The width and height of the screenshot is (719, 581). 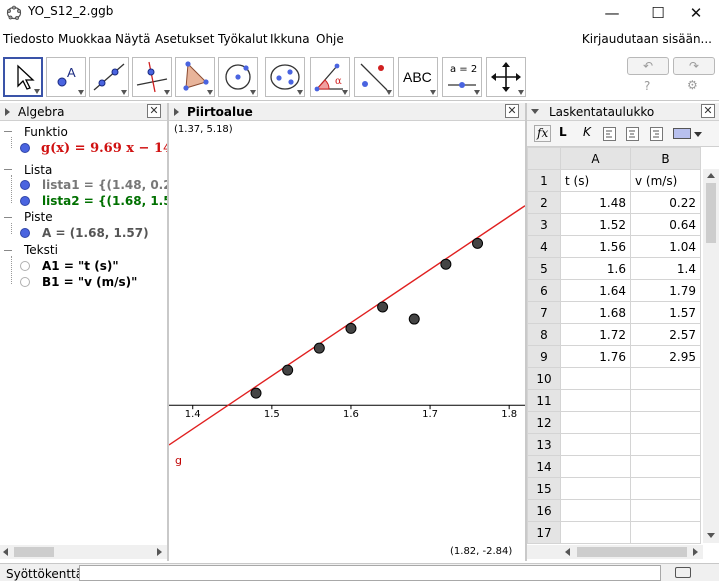 What do you see at coordinates (85, 39) in the screenshot?
I see `menu-edit: Muokkaa` at bounding box center [85, 39].